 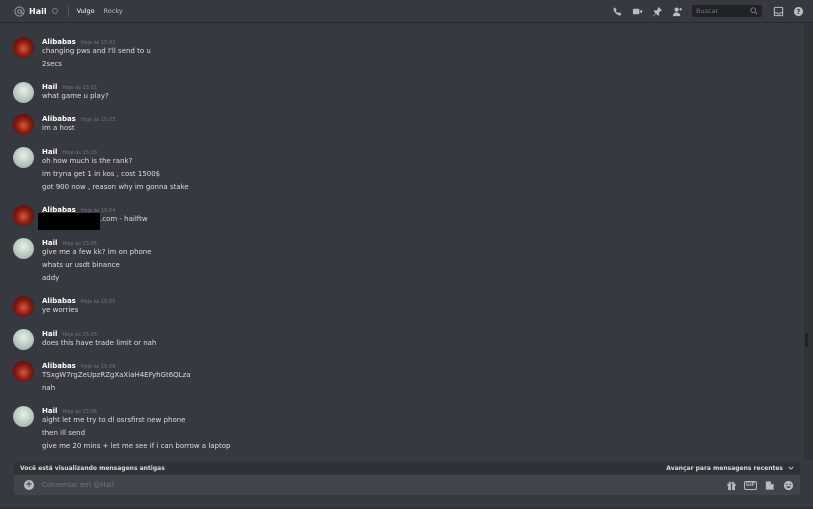 I want to click on message-text: nah, so click(x=49, y=388).